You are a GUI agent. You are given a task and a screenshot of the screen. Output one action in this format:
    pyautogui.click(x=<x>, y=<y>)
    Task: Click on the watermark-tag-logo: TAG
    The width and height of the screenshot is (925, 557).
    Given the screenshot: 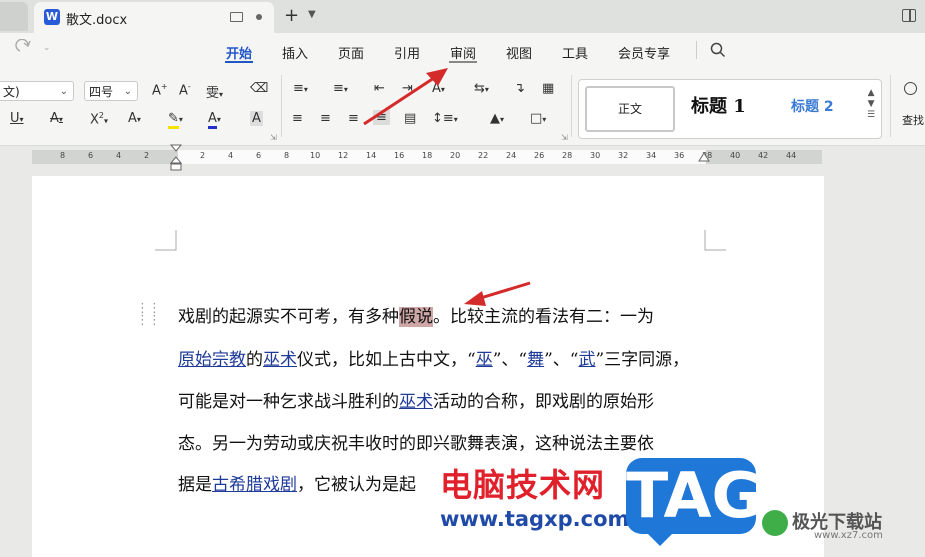 What is the action you would take?
    pyautogui.click(x=694, y=502)
    